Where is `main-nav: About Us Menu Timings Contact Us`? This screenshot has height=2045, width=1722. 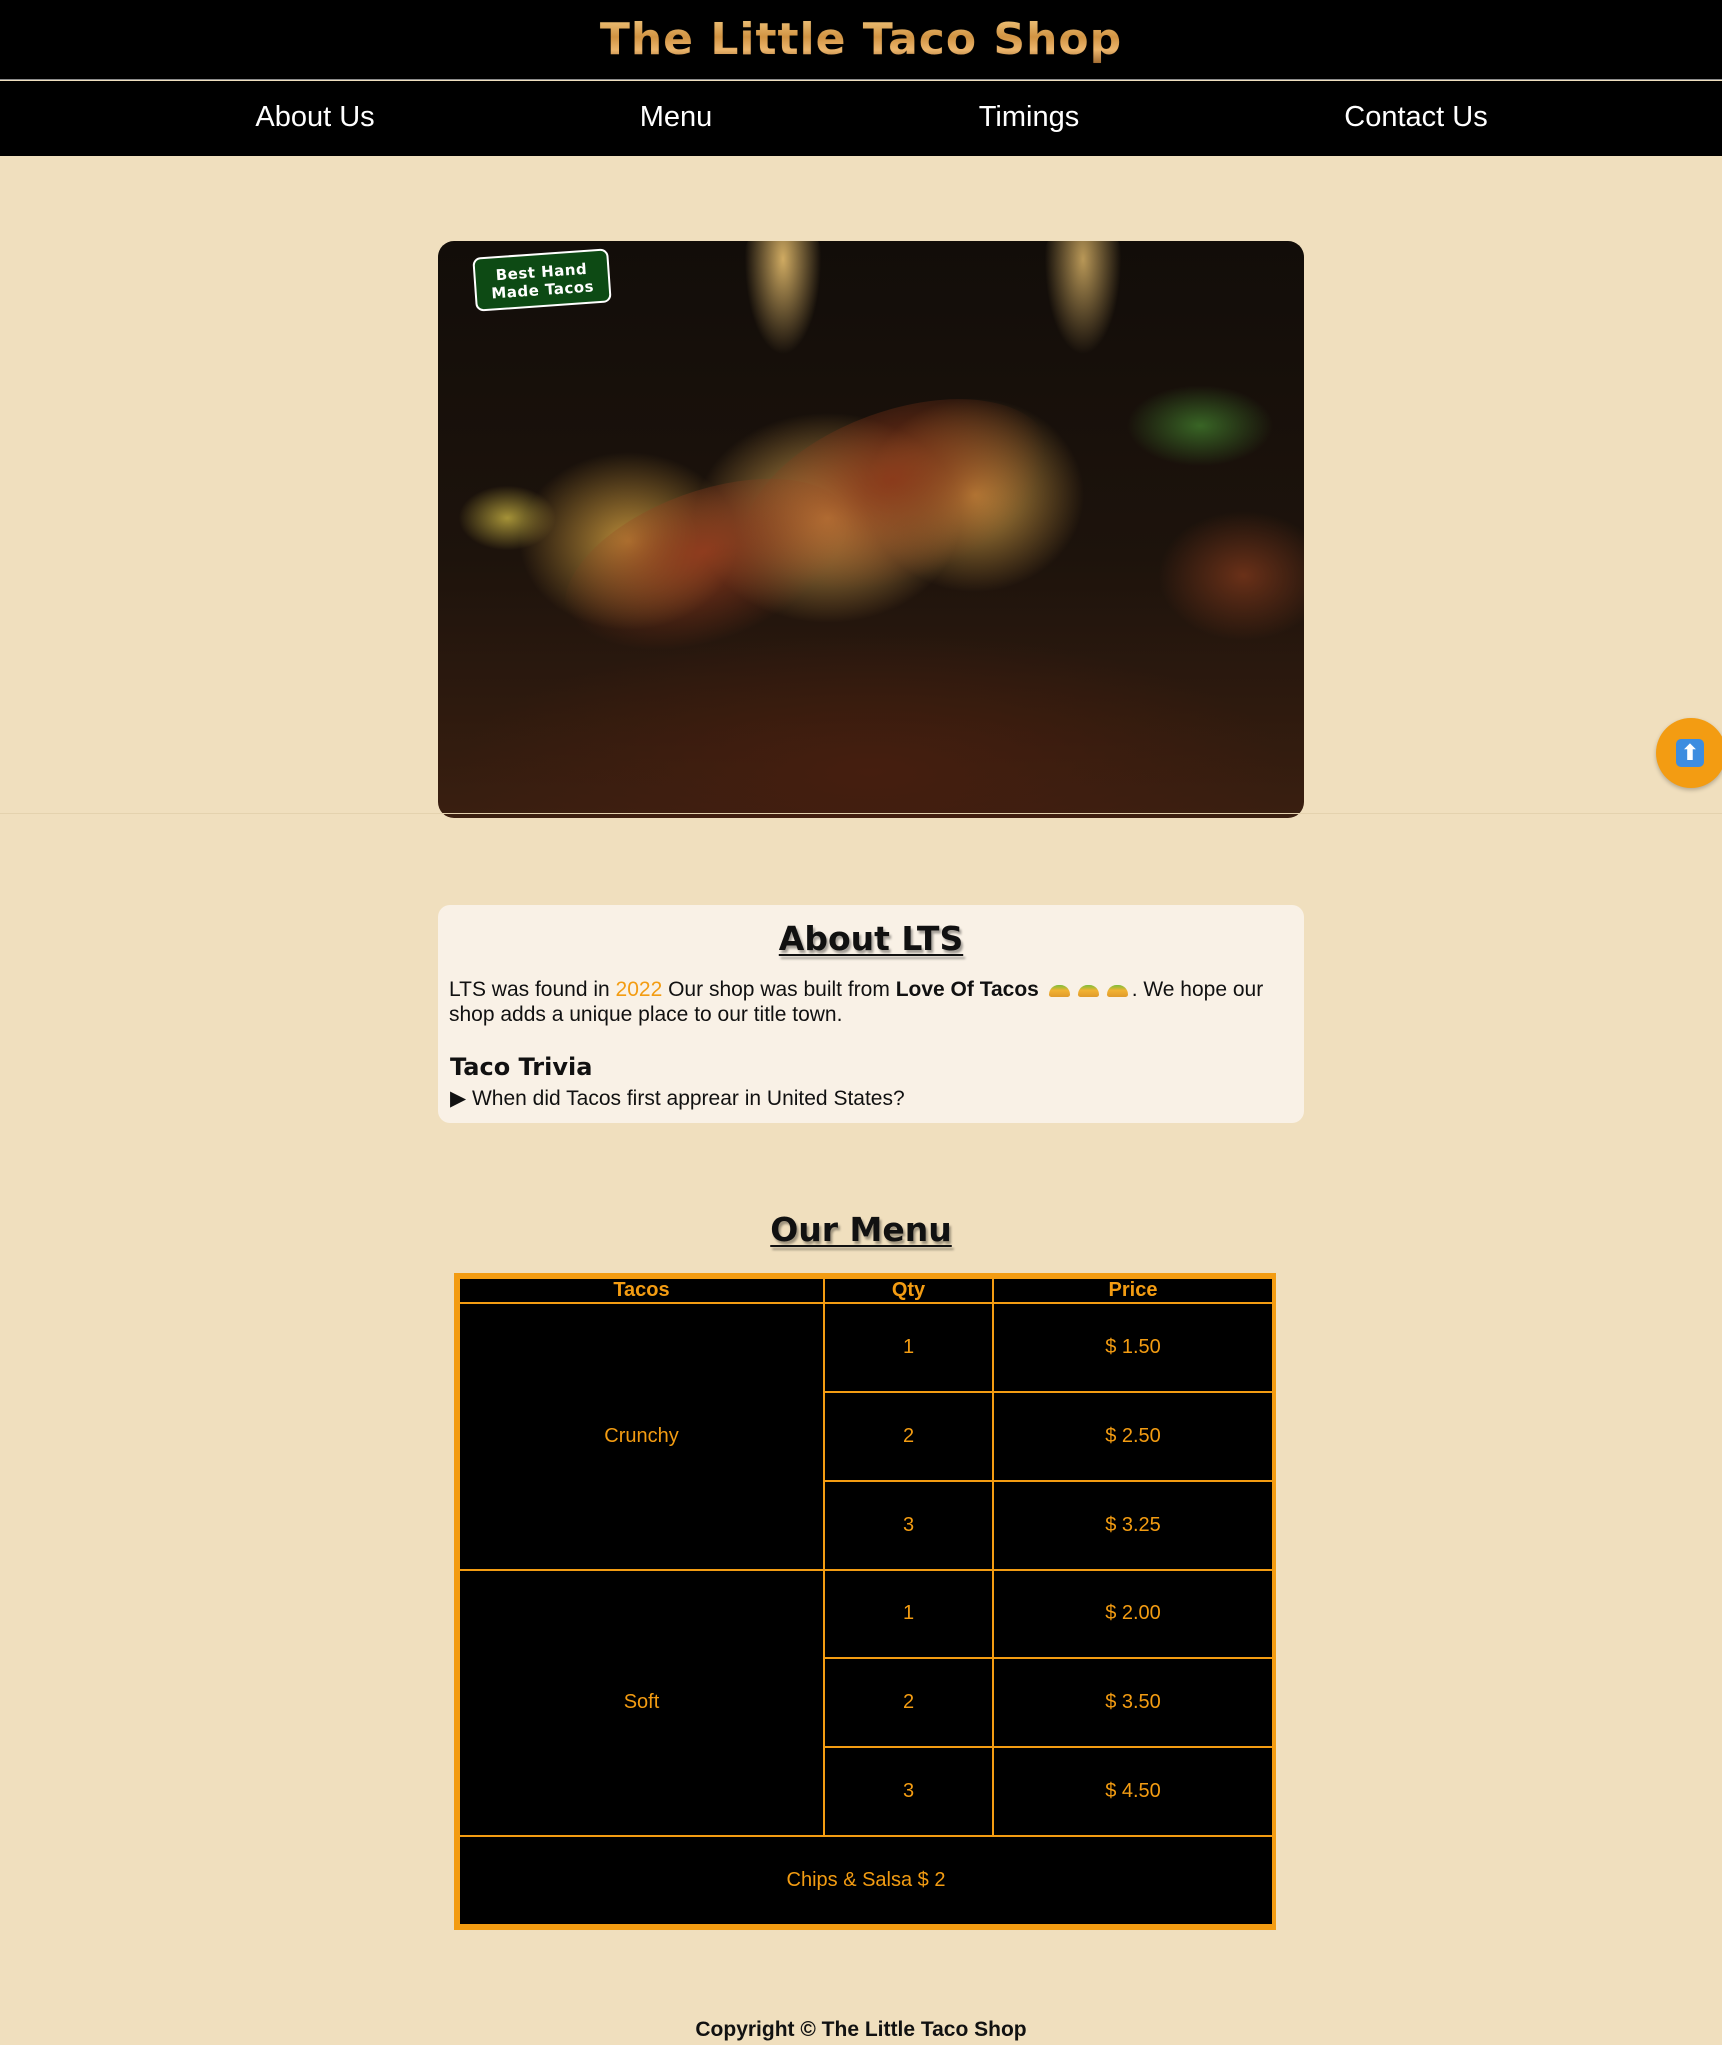 main-nav: About Us Menu Timings Contact Us is located at coordinates (861, 118).